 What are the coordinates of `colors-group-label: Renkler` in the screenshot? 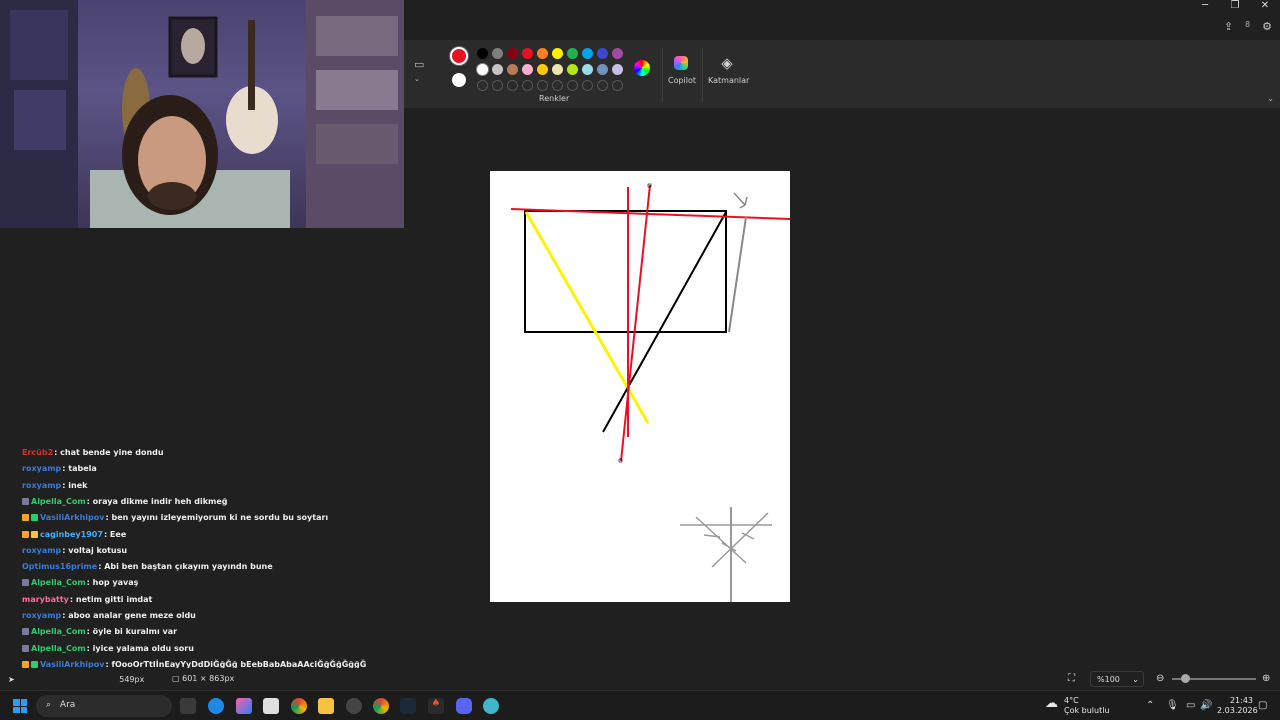 It's located at (554, 98).